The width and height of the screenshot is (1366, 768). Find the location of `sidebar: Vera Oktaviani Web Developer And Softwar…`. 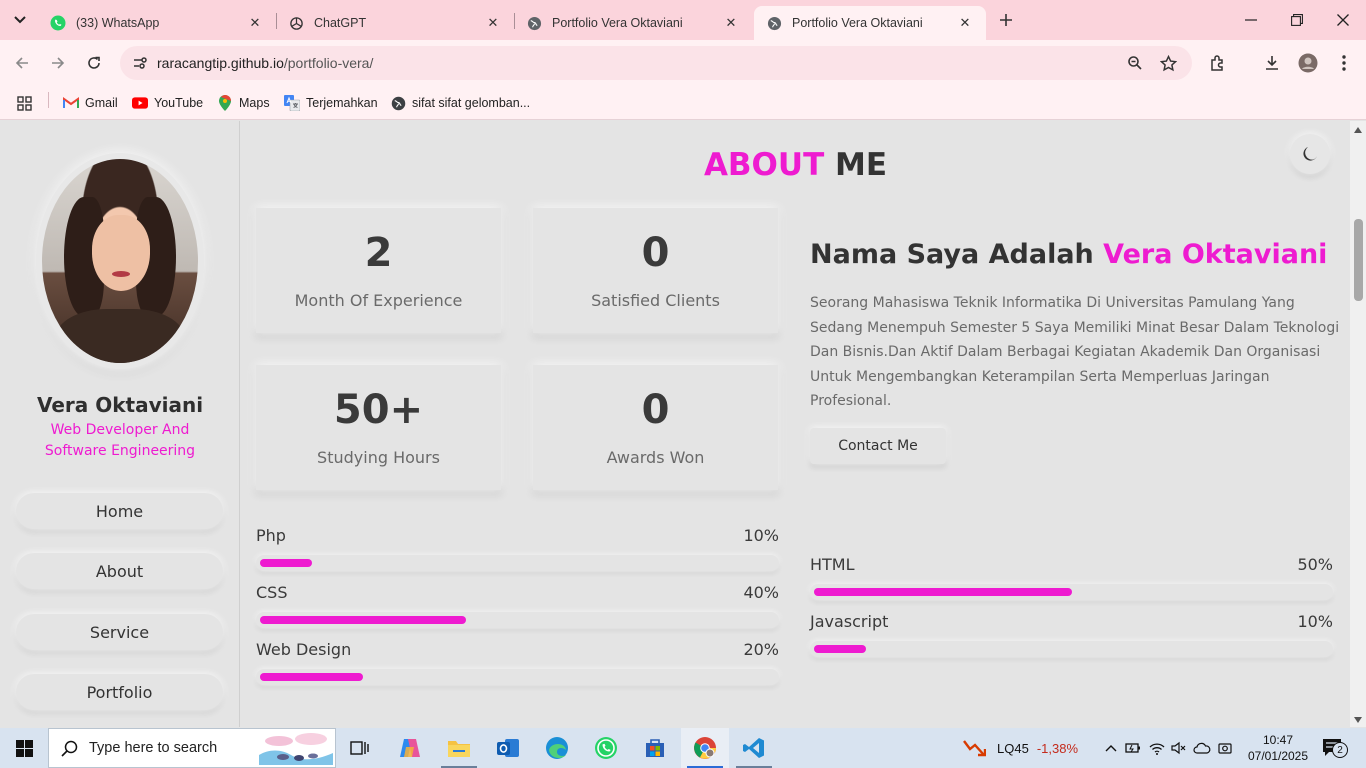

sidebar: Vera Oktaviani Web Developer And Softwar… is located at coordinates (120, 424).